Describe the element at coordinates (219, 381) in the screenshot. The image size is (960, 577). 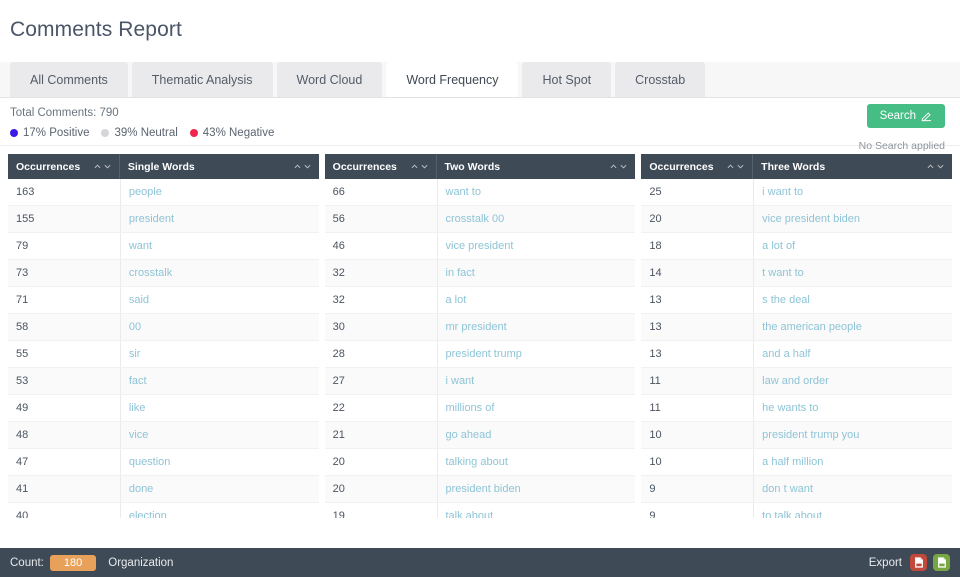
I see `cell-word-link: fact` at that location.